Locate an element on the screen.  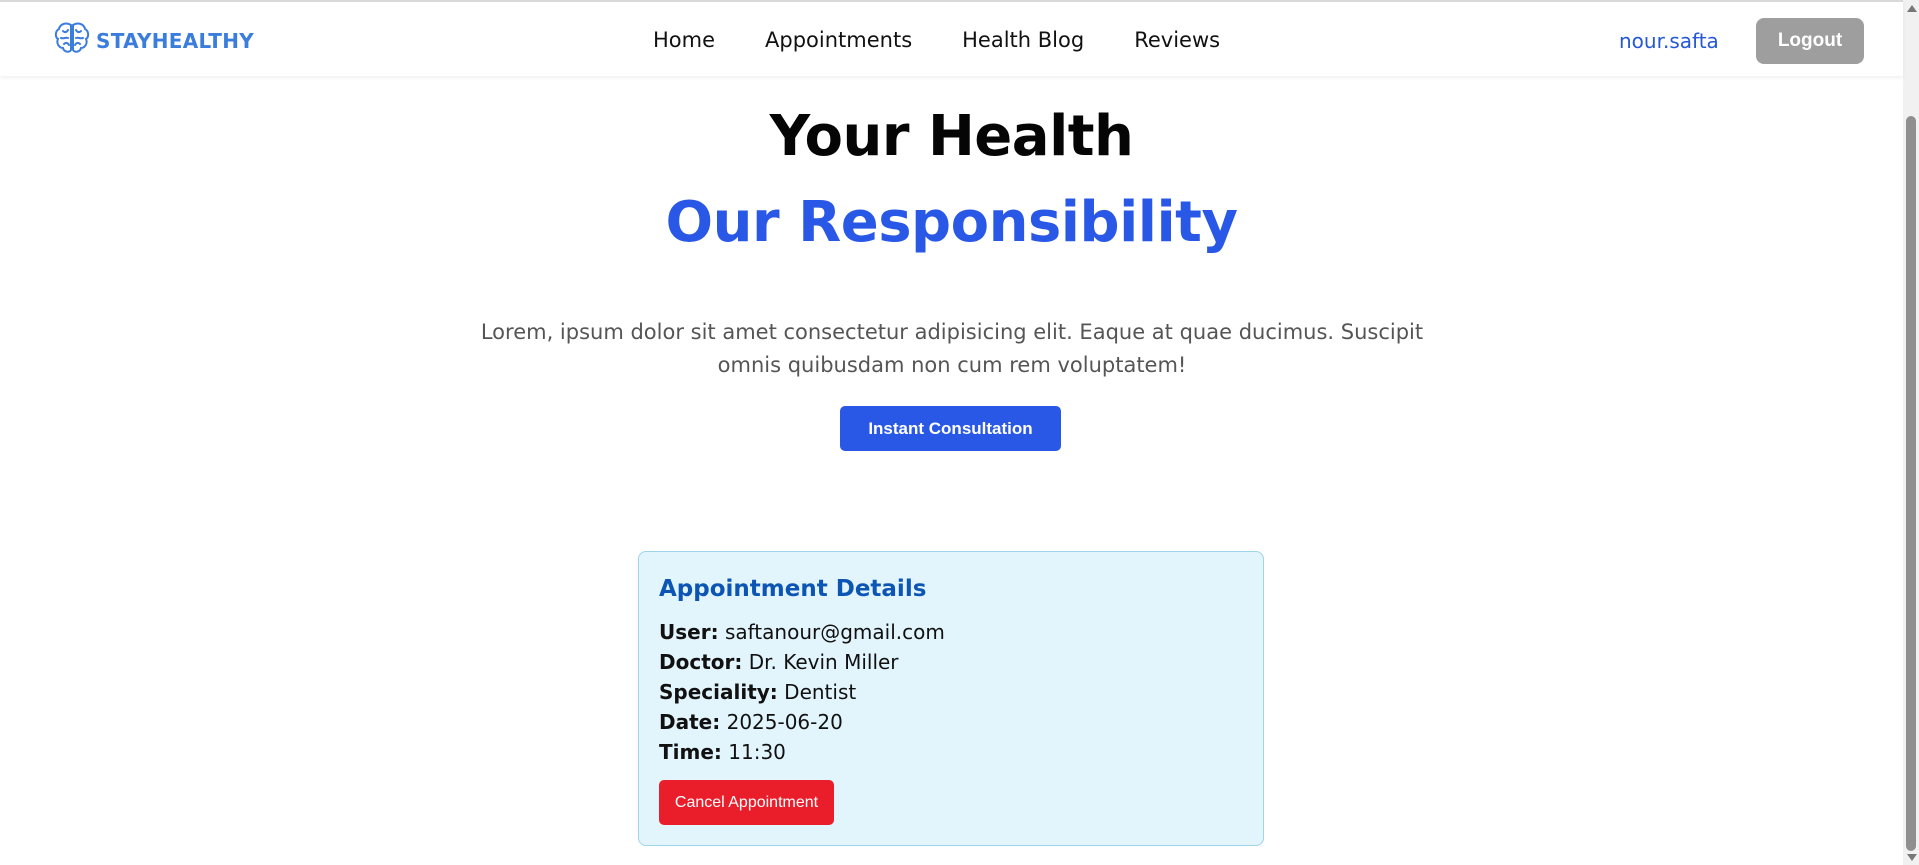
appointment-user: User: saftanour@gmail.com is located at coordinates (802, 632).